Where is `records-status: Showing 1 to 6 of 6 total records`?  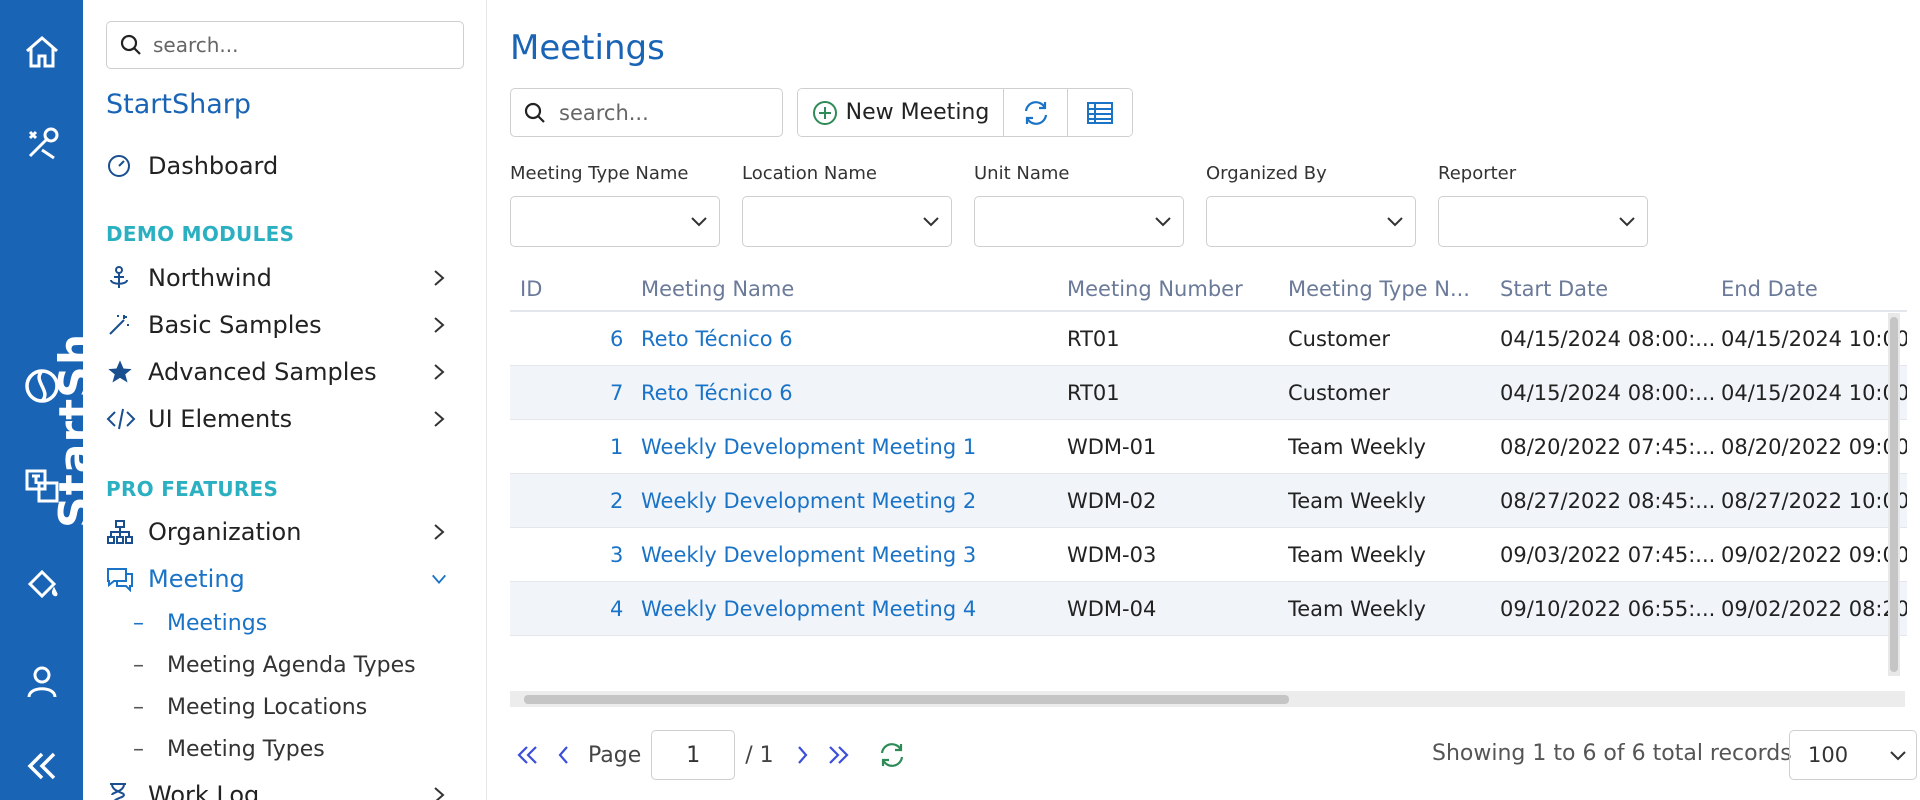 records-status: Showing 1 to 6 of 6 total records is located at coordinates (1612, 753).